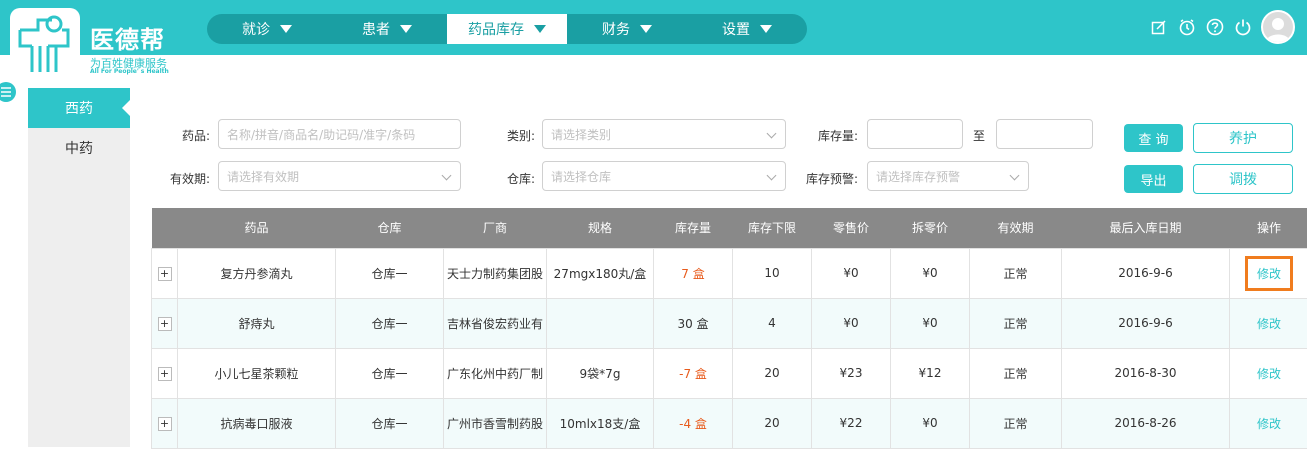 The image size is (1307, 449). What do you see at coordinates (1146, 228) in the screenshot?
I see `col-last-in-date: 最后入库日期` at bounding box center [1146, 228].